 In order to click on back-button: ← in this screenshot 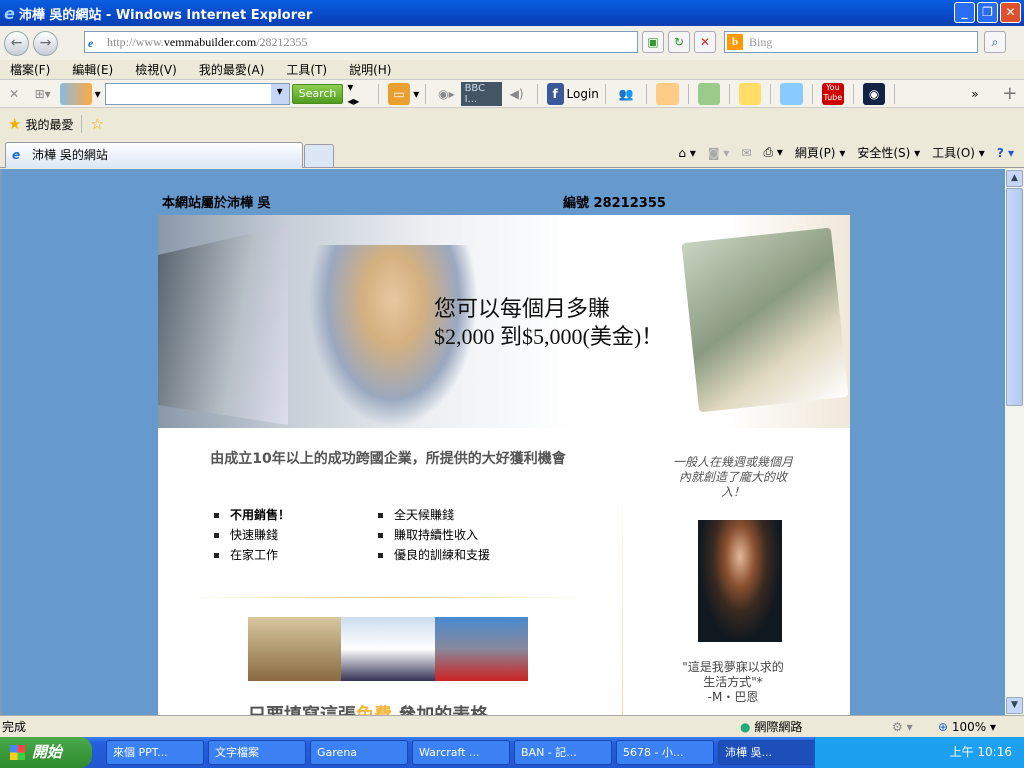, I will do `click(16, 43)`.